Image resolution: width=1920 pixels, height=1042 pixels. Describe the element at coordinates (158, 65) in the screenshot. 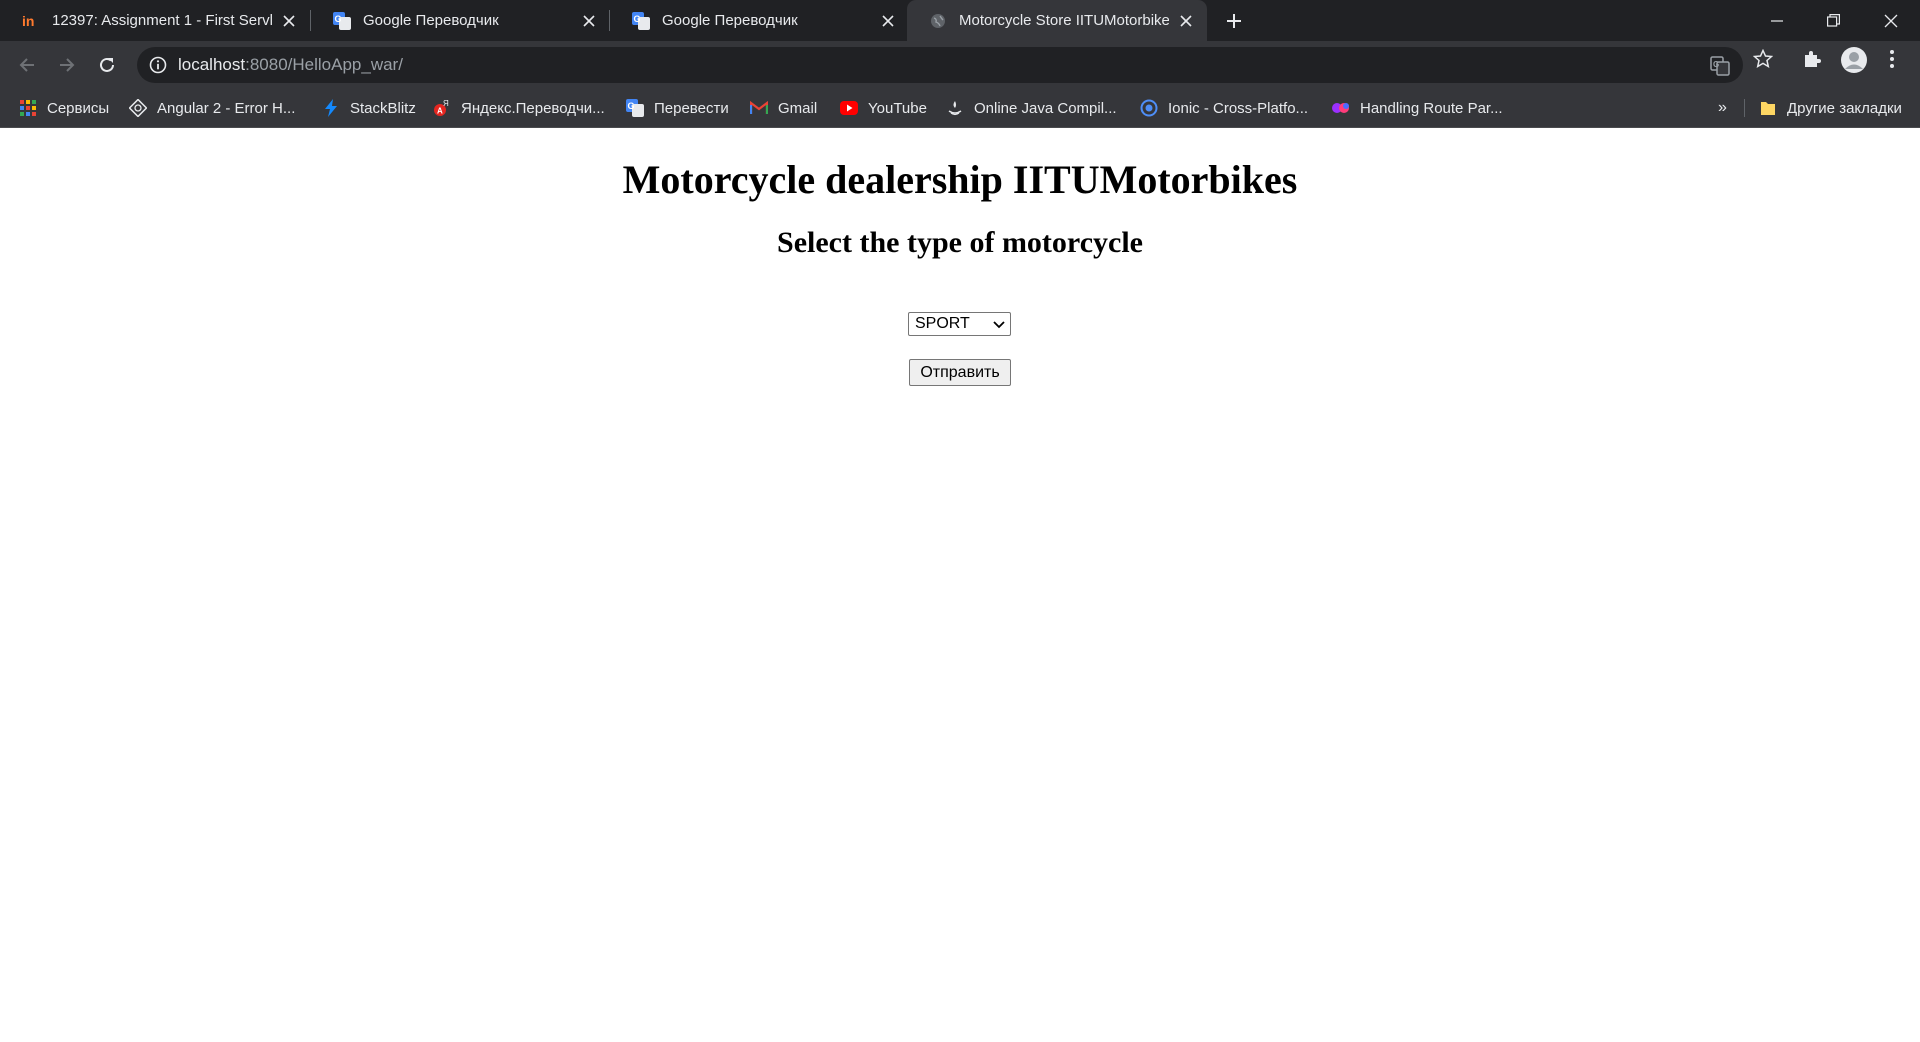

I see `info-icon` at that location.